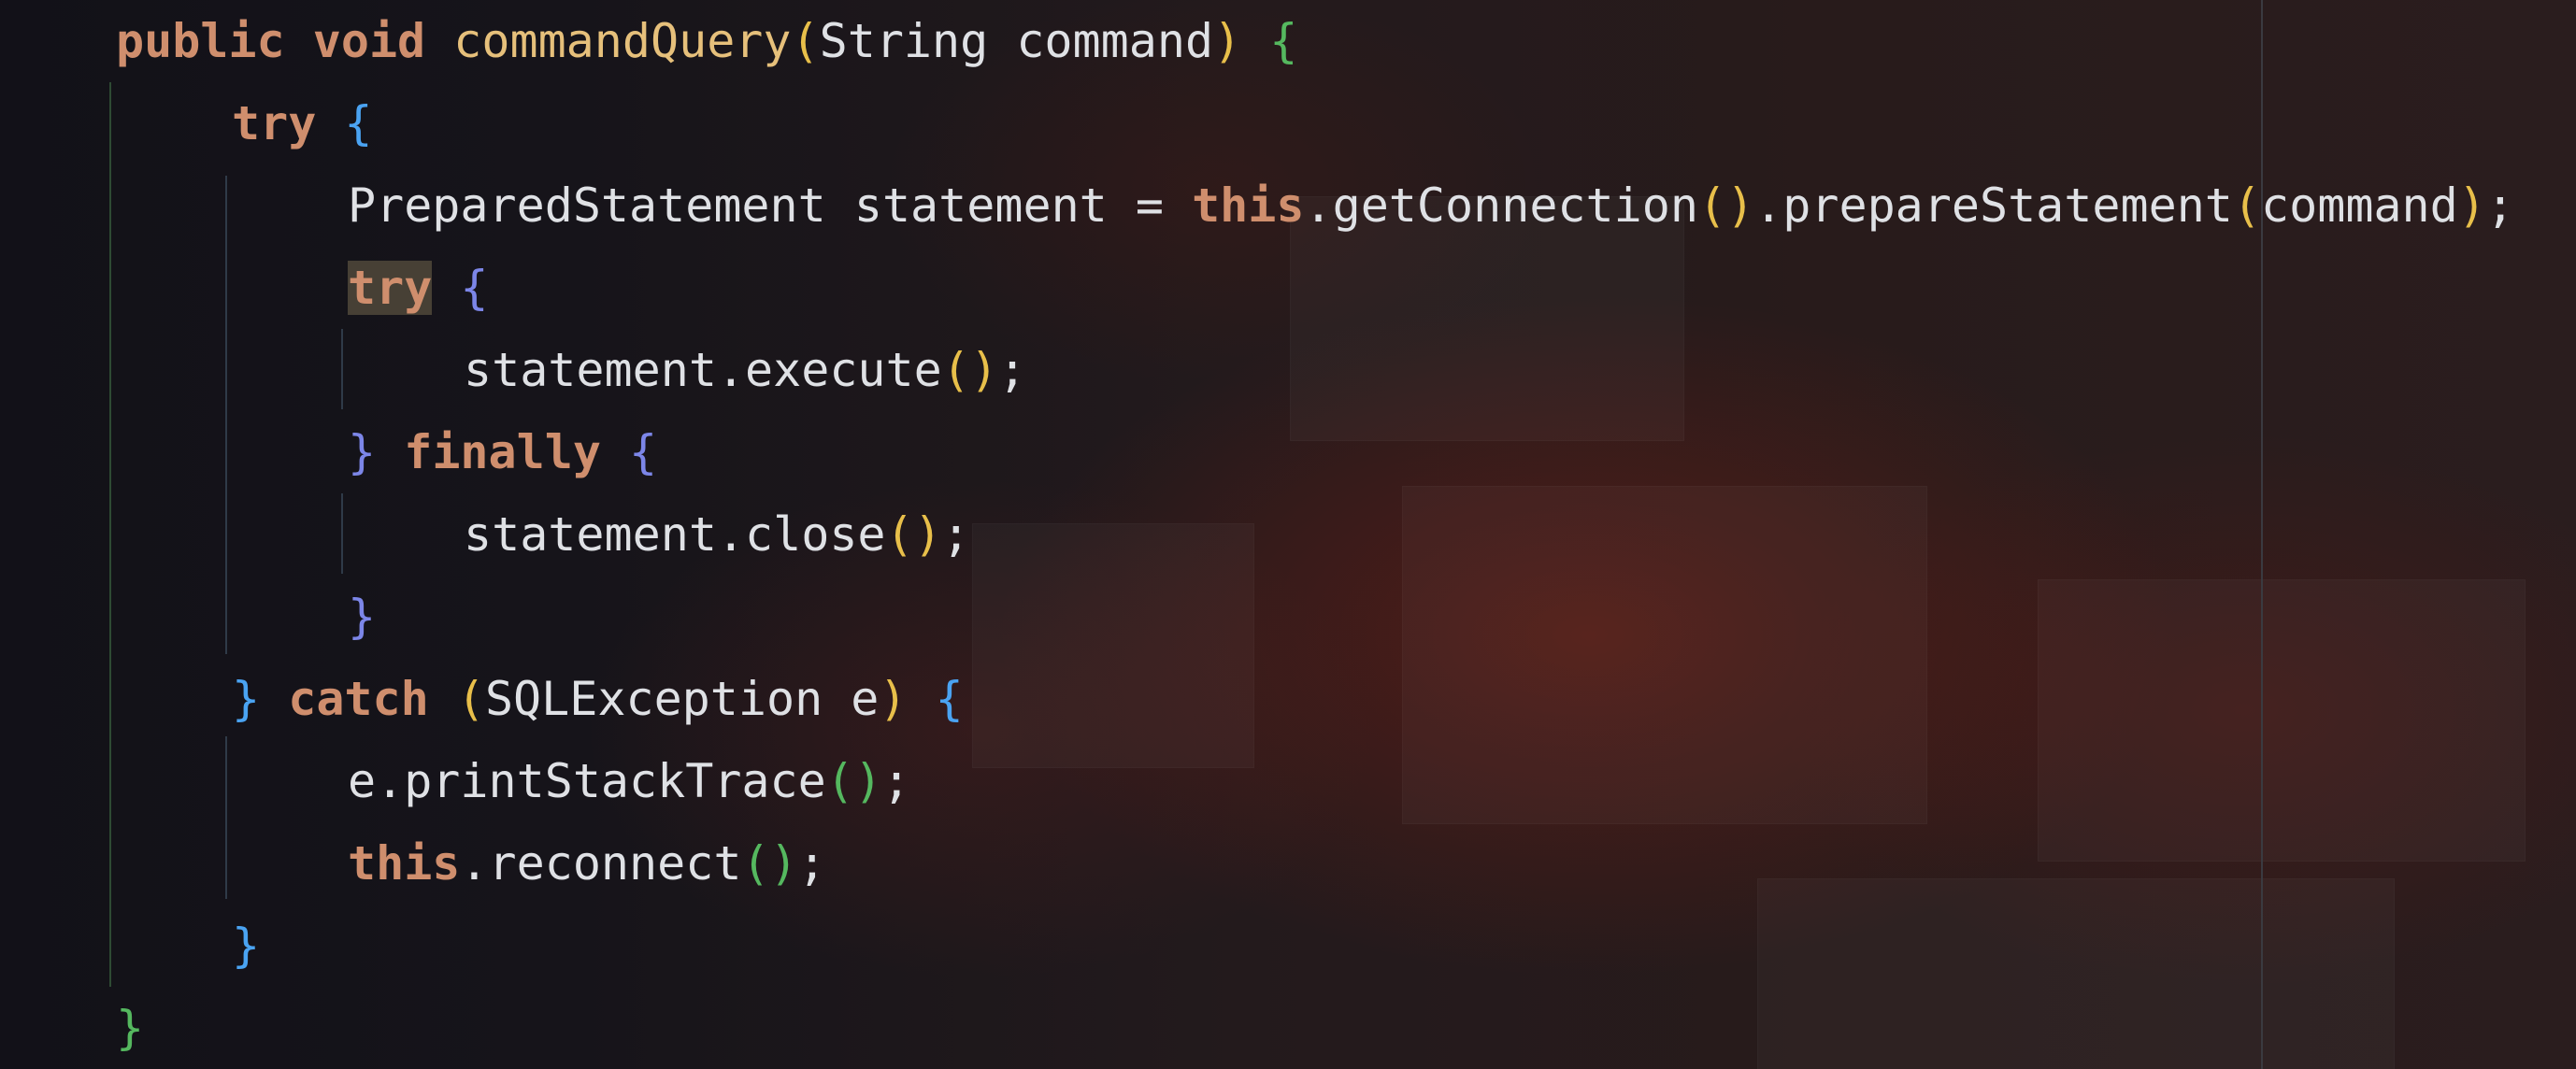 This screenshot has width=2576, height=1069. Describe the element at coordinates (369, 41) in the screenshot. I see `code-token: void` at that location.